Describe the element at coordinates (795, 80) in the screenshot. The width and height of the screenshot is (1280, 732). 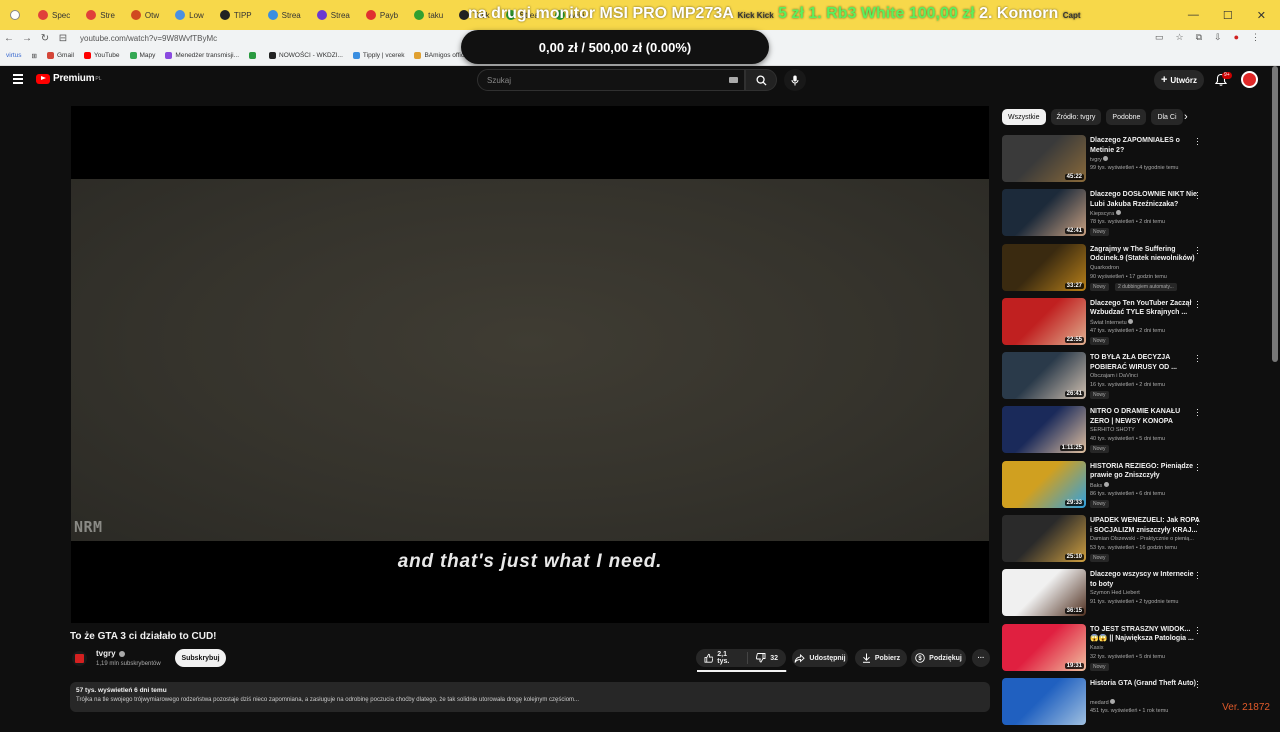
I see `voice-search-button` at that location.